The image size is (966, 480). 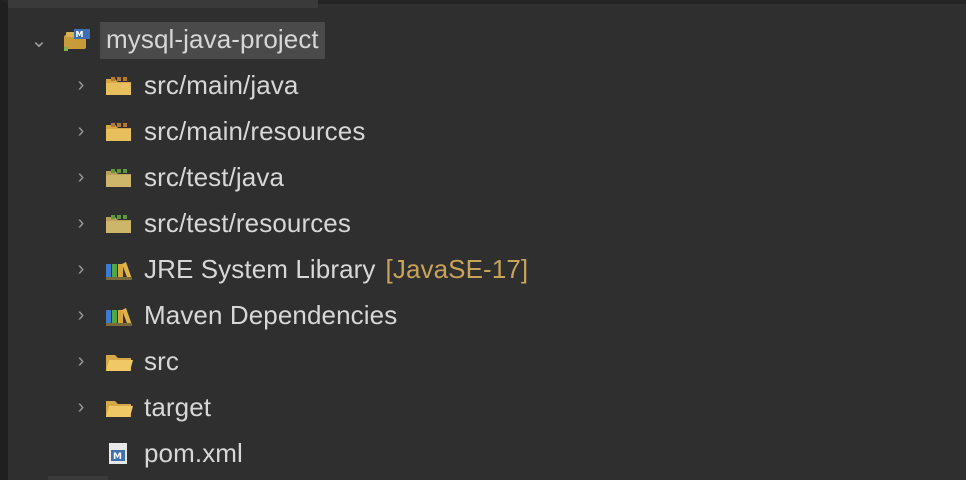 I want to click on maven-project-icon: M, so click(x=77, y=40).